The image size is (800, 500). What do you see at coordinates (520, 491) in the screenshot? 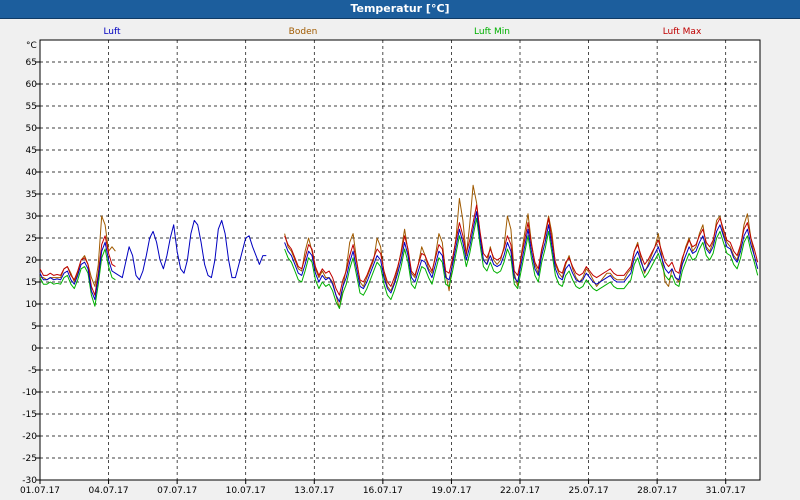
I see `x-tick-label: 22.07.17` at bounding box center [520, 491].